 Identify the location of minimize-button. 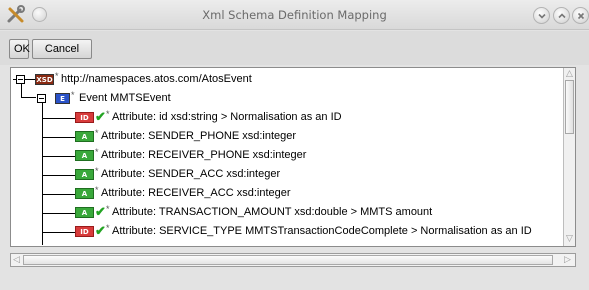
(541, 15).